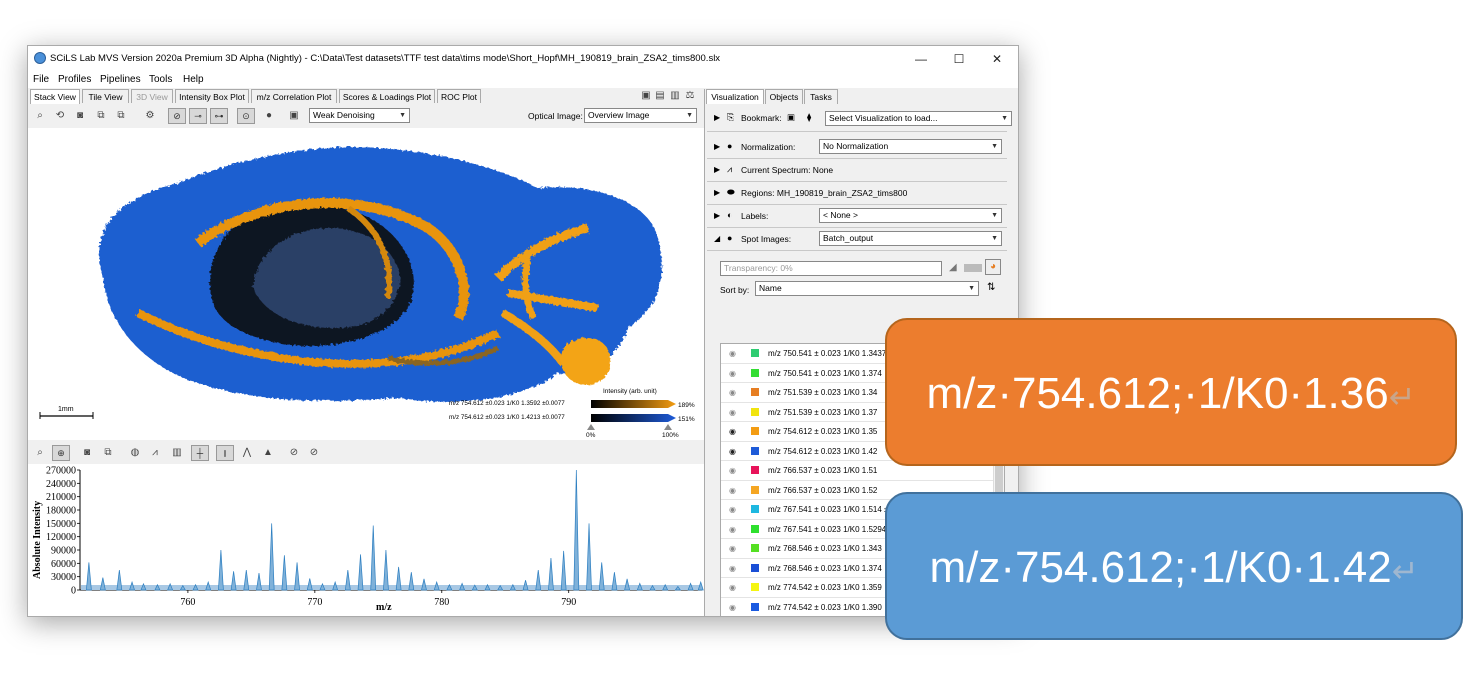  What do you see at coordinates (247, 453) in the screenshot?
I see `peaks-icon: ⋀` at bounding box center [247, 453].